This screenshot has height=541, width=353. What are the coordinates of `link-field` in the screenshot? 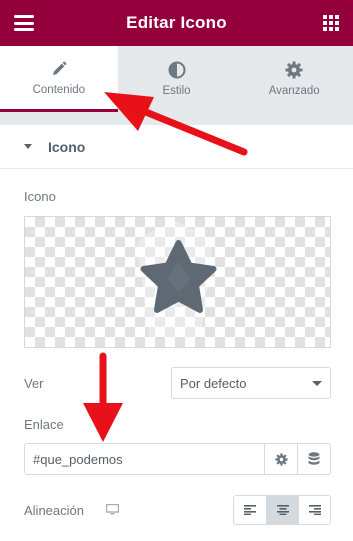 It's located at (177, 459).